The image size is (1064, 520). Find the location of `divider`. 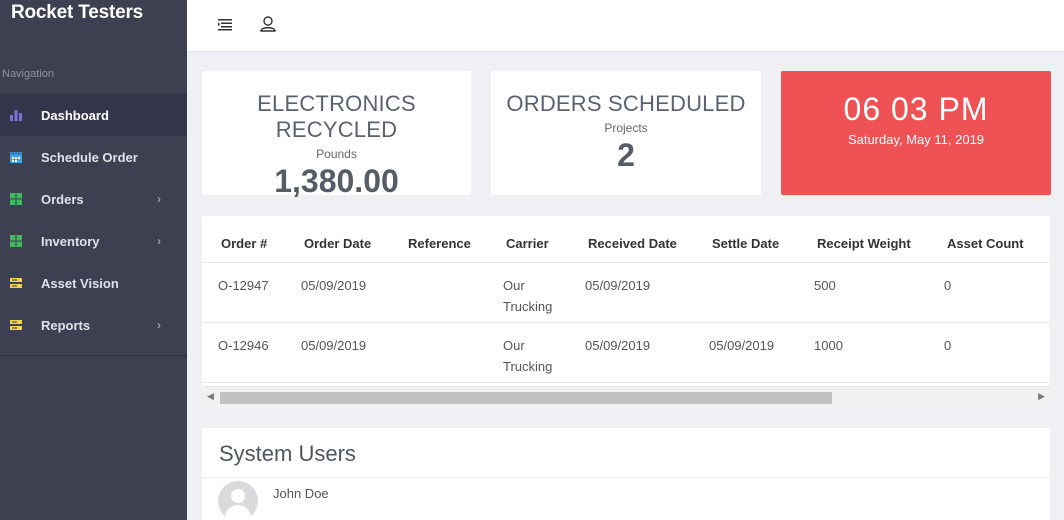

divider is located at coordinates (626, 477).